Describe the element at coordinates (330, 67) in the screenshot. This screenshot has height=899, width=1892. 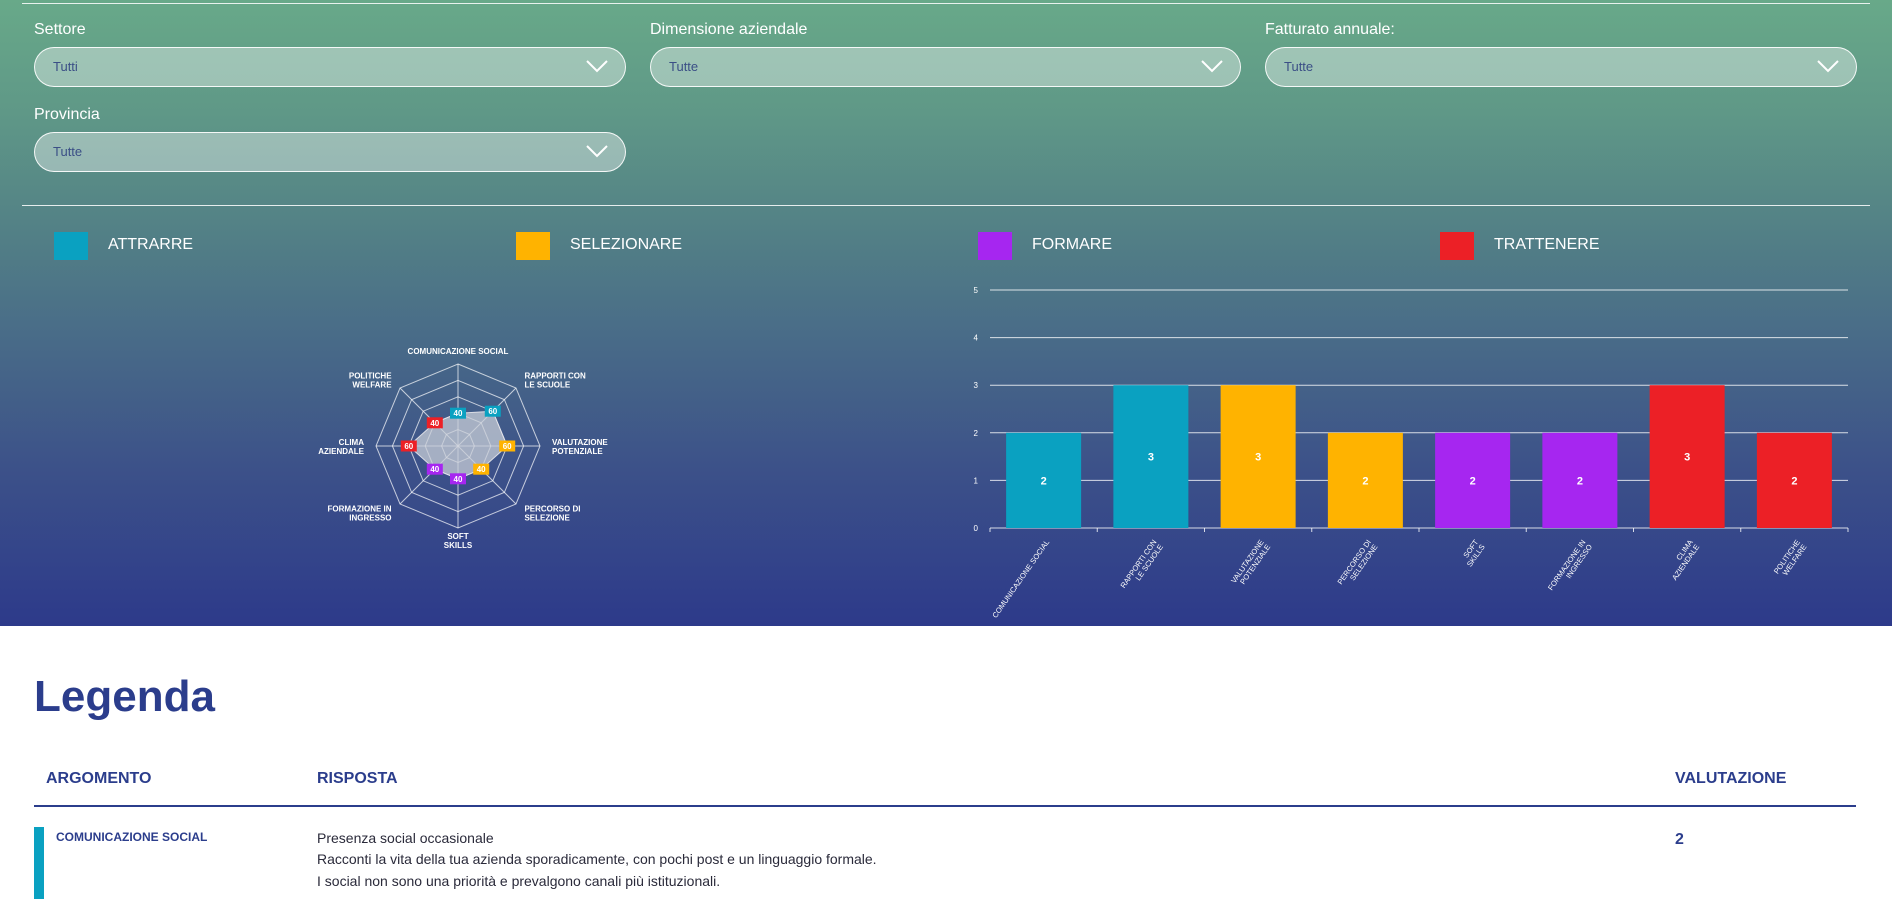
I see `settore-select: Tutti` at that location.